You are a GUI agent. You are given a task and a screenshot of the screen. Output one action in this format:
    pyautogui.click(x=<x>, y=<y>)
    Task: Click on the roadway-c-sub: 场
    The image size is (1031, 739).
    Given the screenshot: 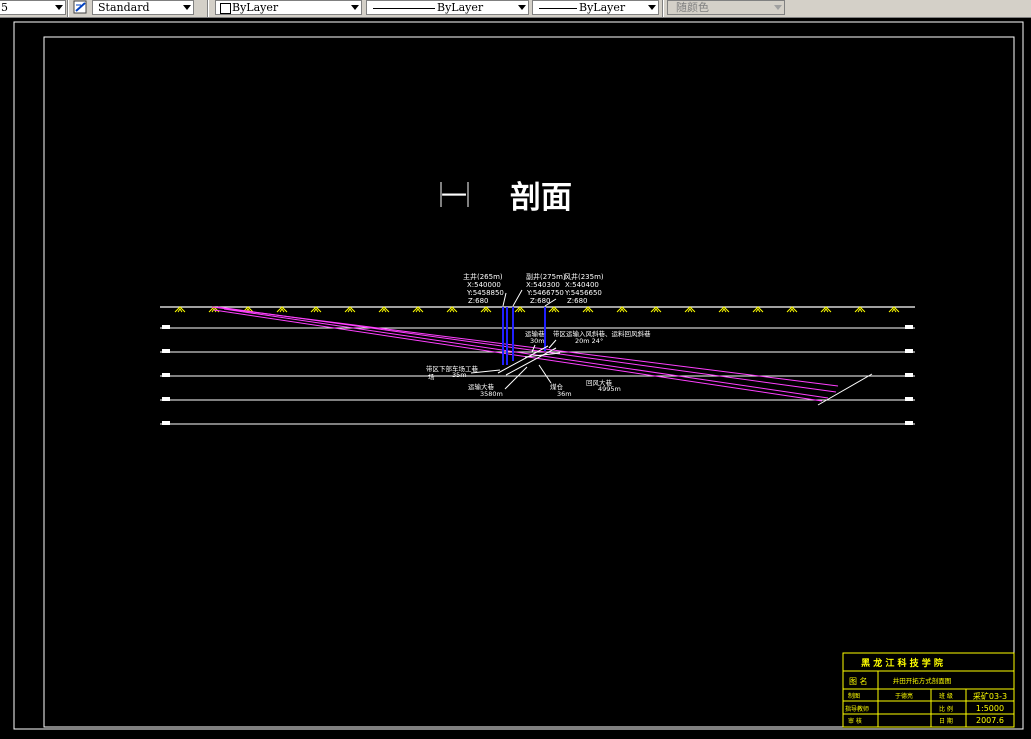 What is the action you would take?
    pyautogui.click(x=431, y=376)
    